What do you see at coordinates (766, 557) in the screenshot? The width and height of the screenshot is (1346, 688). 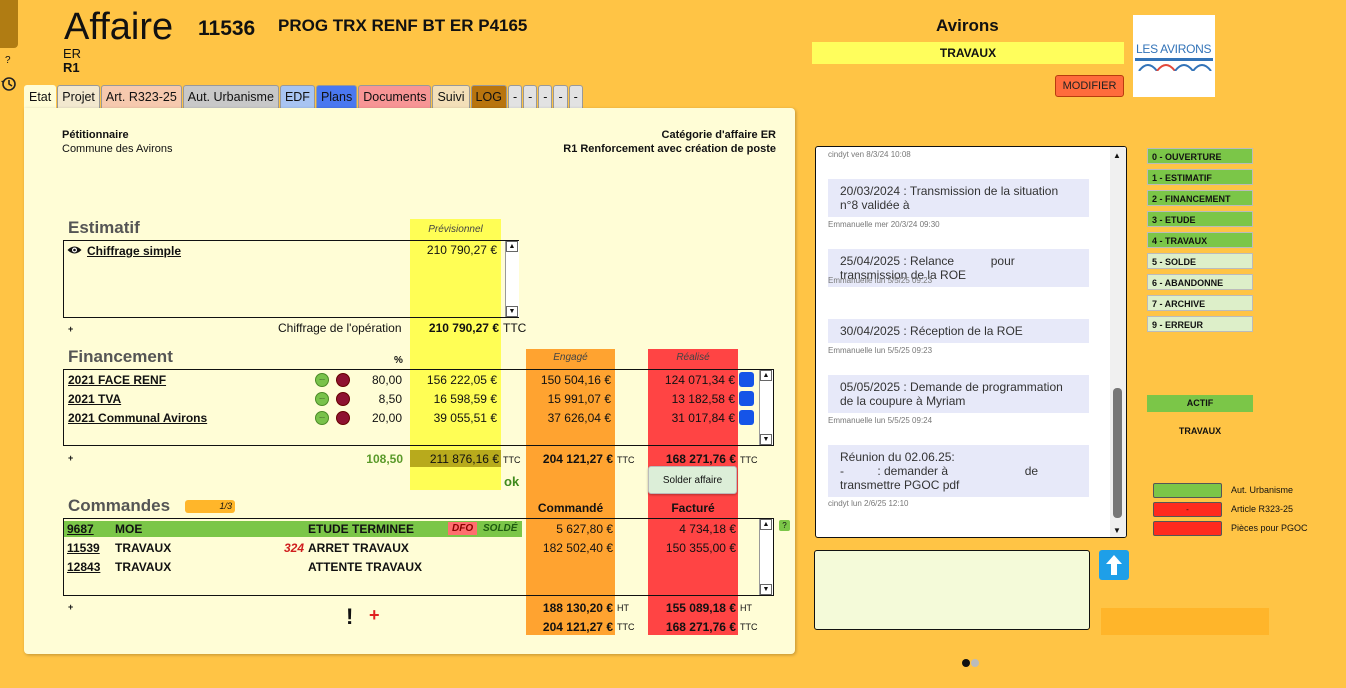 I see `commandes-scrollbar: ▲ ▼` at bounding box center [766, 557].